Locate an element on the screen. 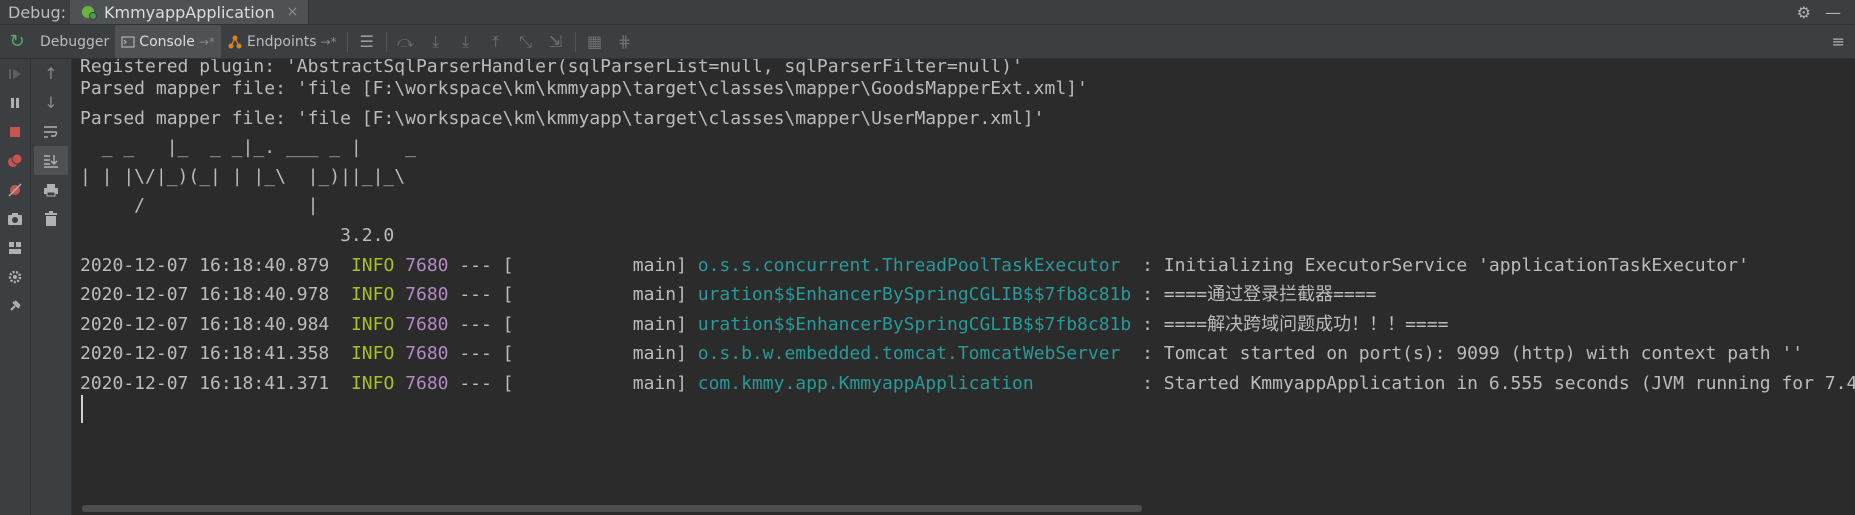  step-over-icon: ⤼ is located at coordinates (406, 42).